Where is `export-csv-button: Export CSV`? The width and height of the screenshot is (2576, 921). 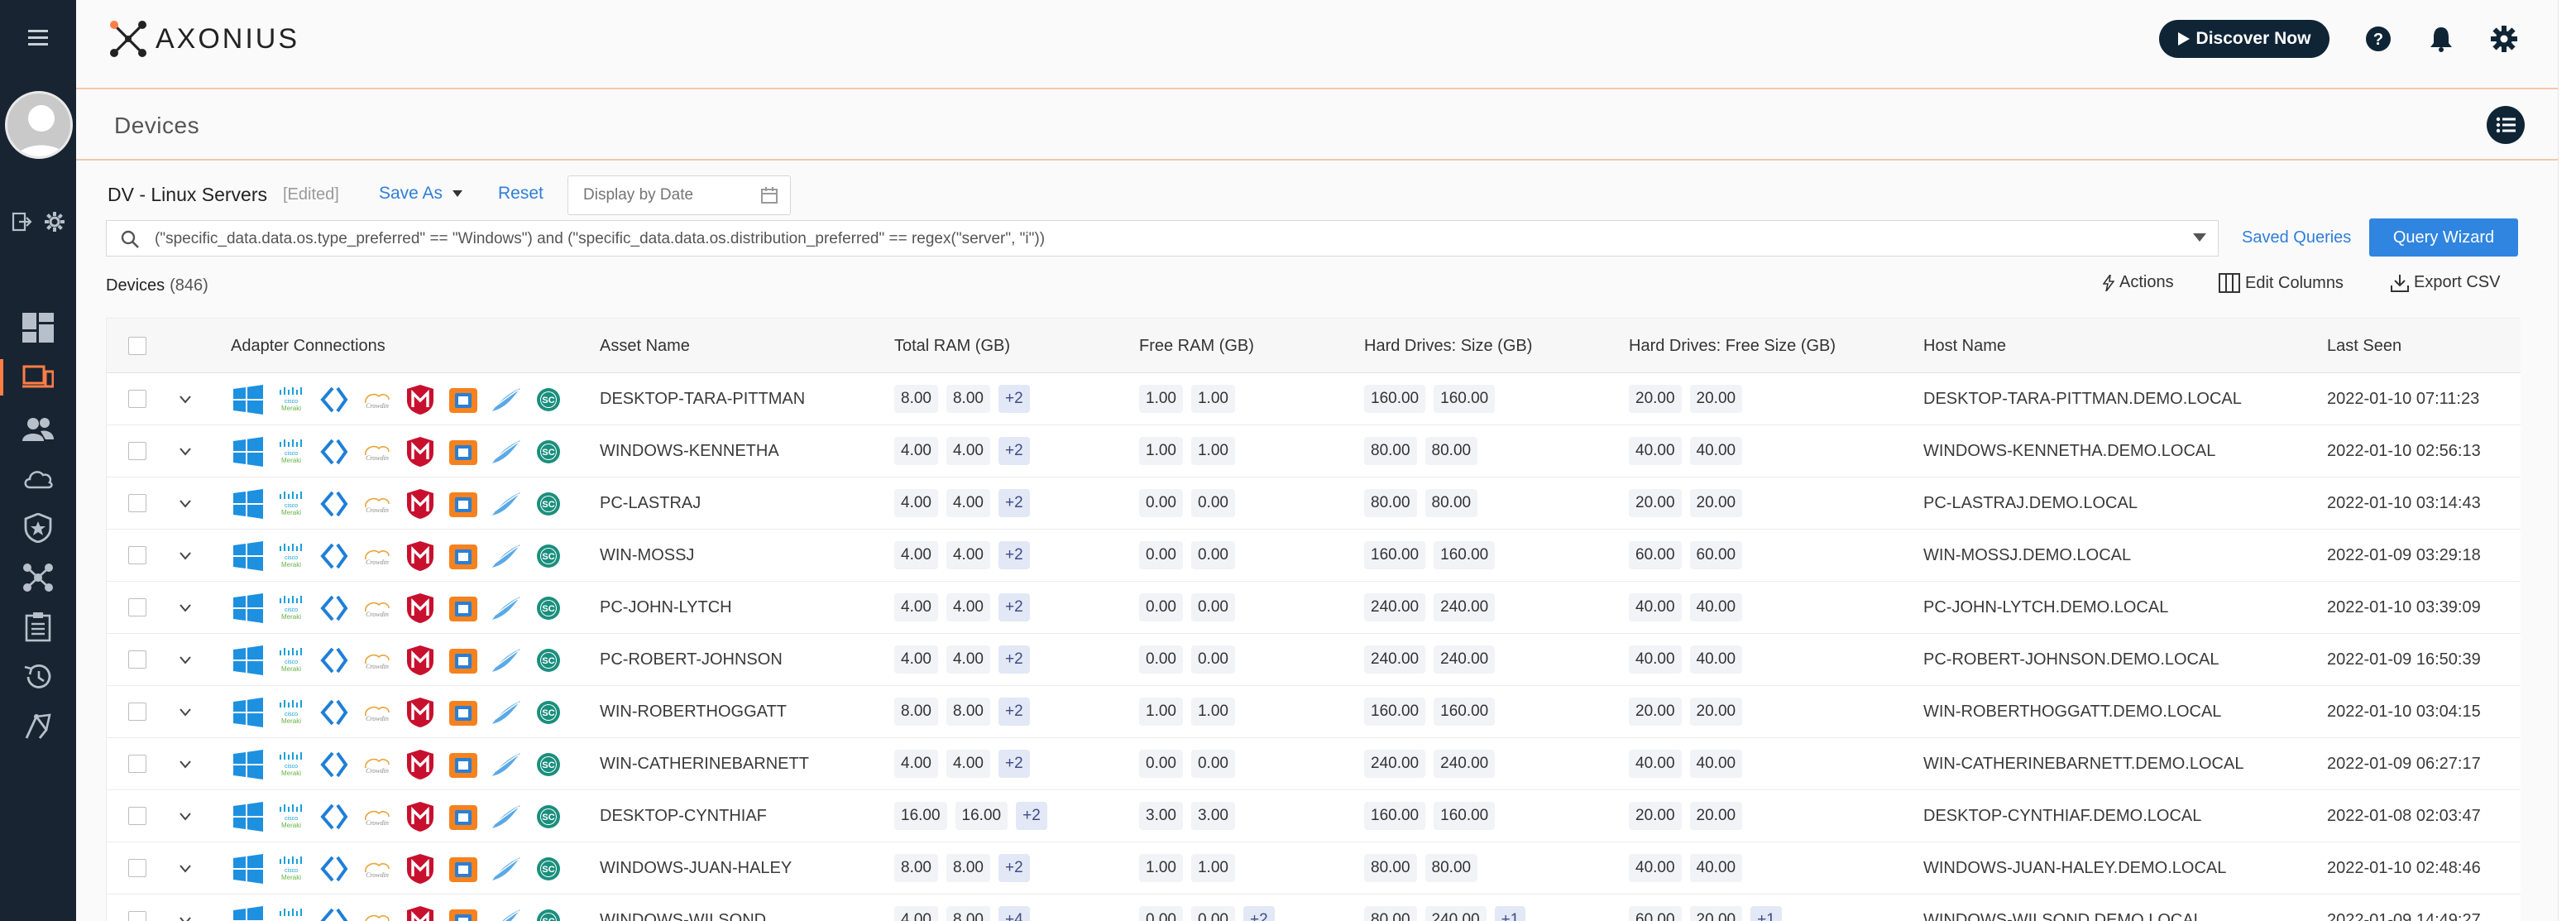
export-csv-button: Export CSV is located at coordinates (2446, 283).